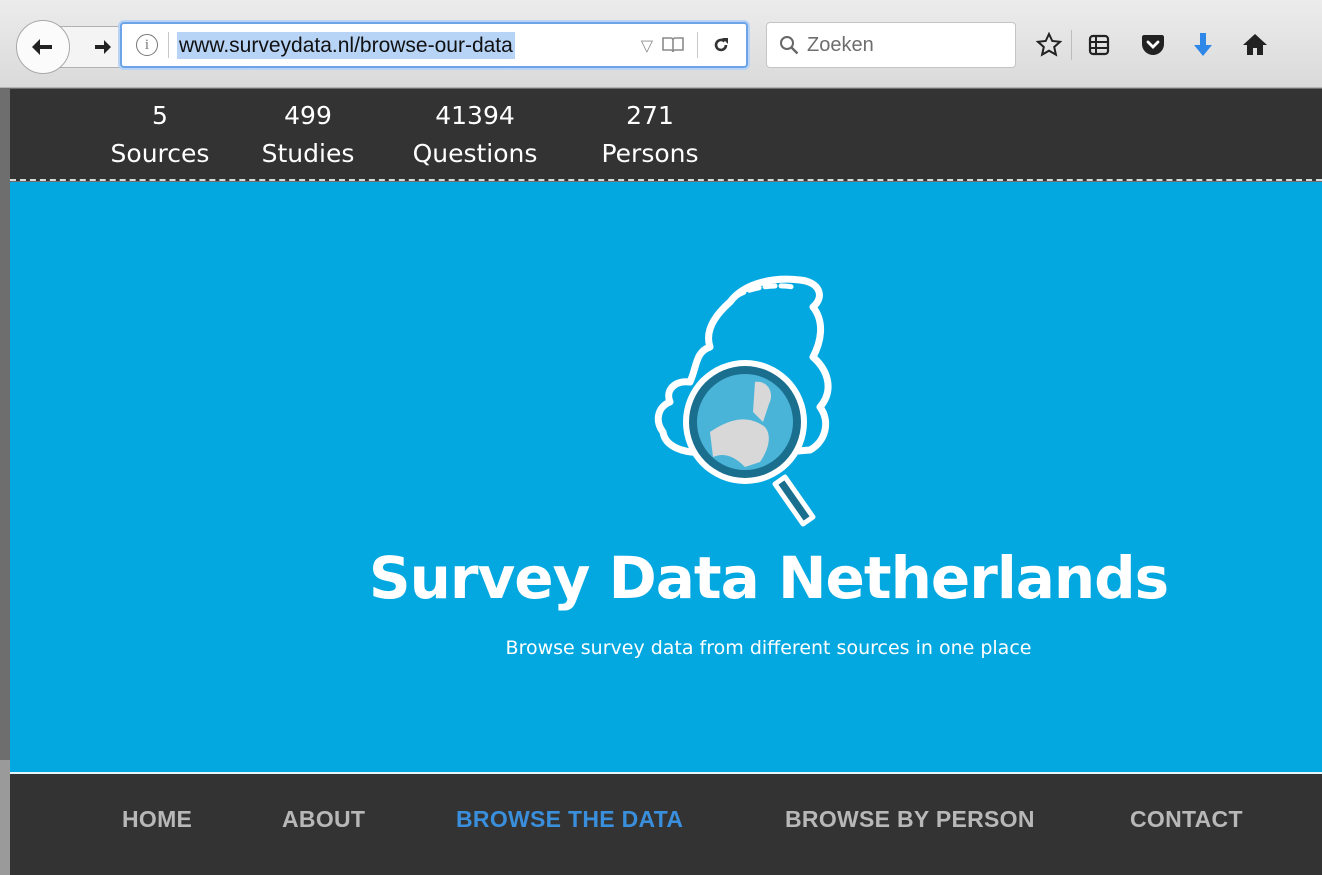 This screenshot has width=1322, height=875. I want to click on download-icon, so click(1203, 45).